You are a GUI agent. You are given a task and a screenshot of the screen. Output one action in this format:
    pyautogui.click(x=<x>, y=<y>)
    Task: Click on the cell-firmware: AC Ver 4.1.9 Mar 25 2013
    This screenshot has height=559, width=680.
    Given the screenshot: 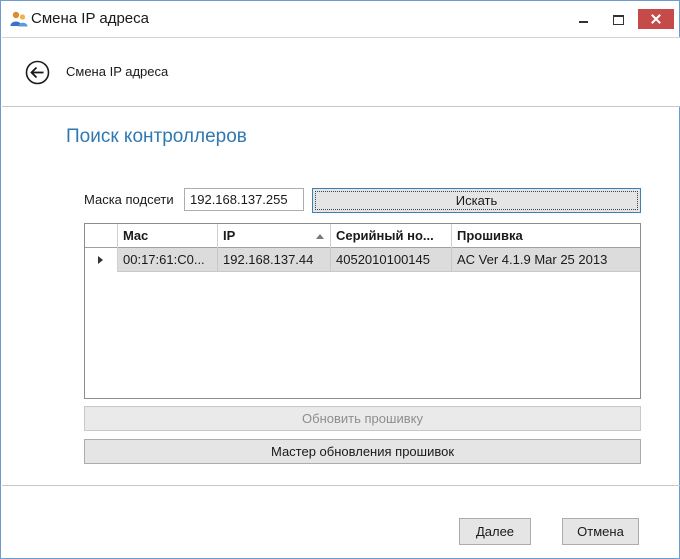 What is the action you would take?
    pyautogui.click(x=546, y=260)
    